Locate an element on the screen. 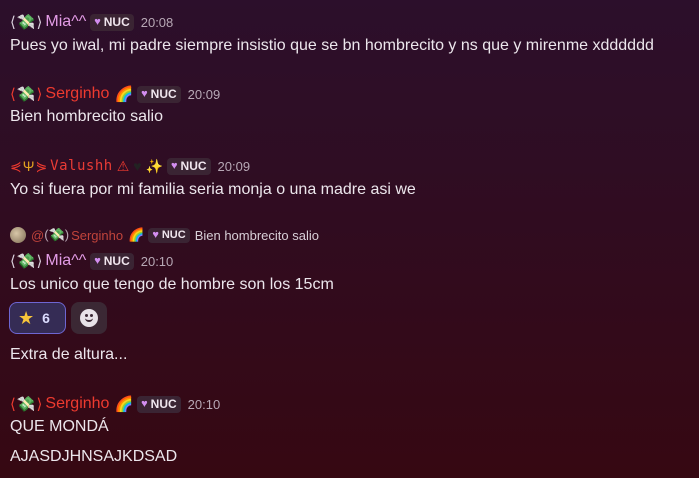  add-reaction-button is located at coordinates (89, 318).